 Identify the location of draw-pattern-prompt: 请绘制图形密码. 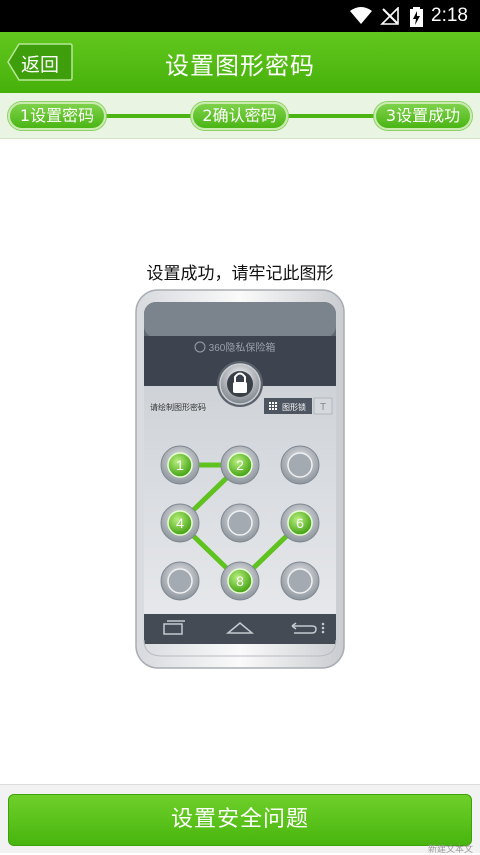
(178, 407).